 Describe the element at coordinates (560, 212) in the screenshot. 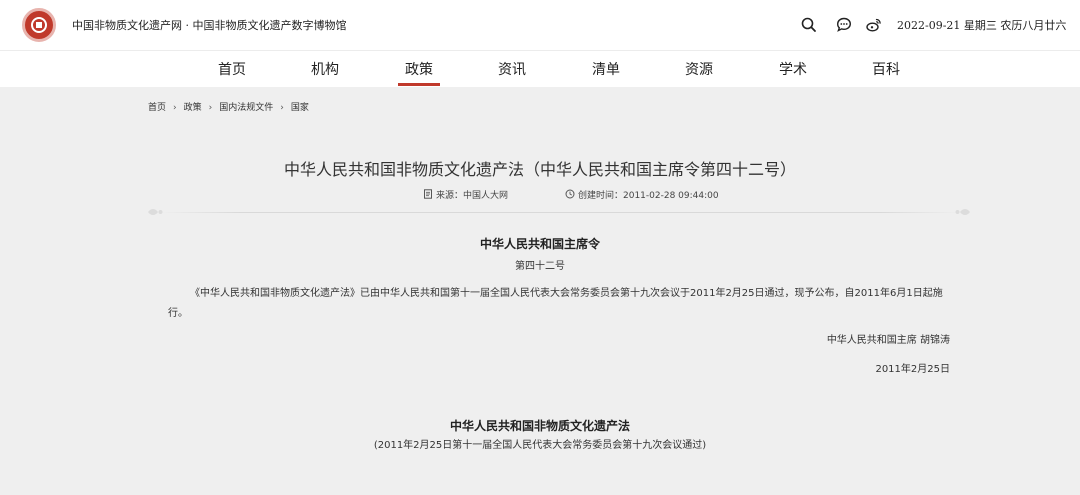

I see `title-divider` at that location.